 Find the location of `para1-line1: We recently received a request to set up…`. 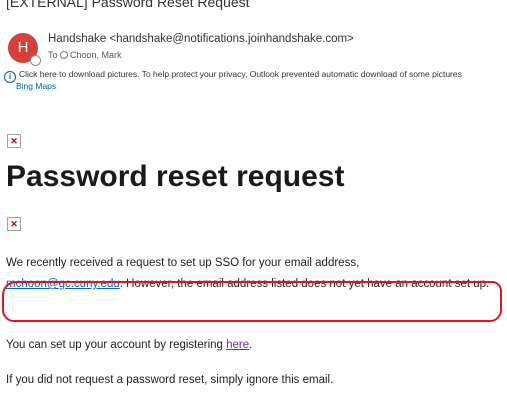

para1-line1: We recently received a request to set up… is located at coordinates (183, 263).